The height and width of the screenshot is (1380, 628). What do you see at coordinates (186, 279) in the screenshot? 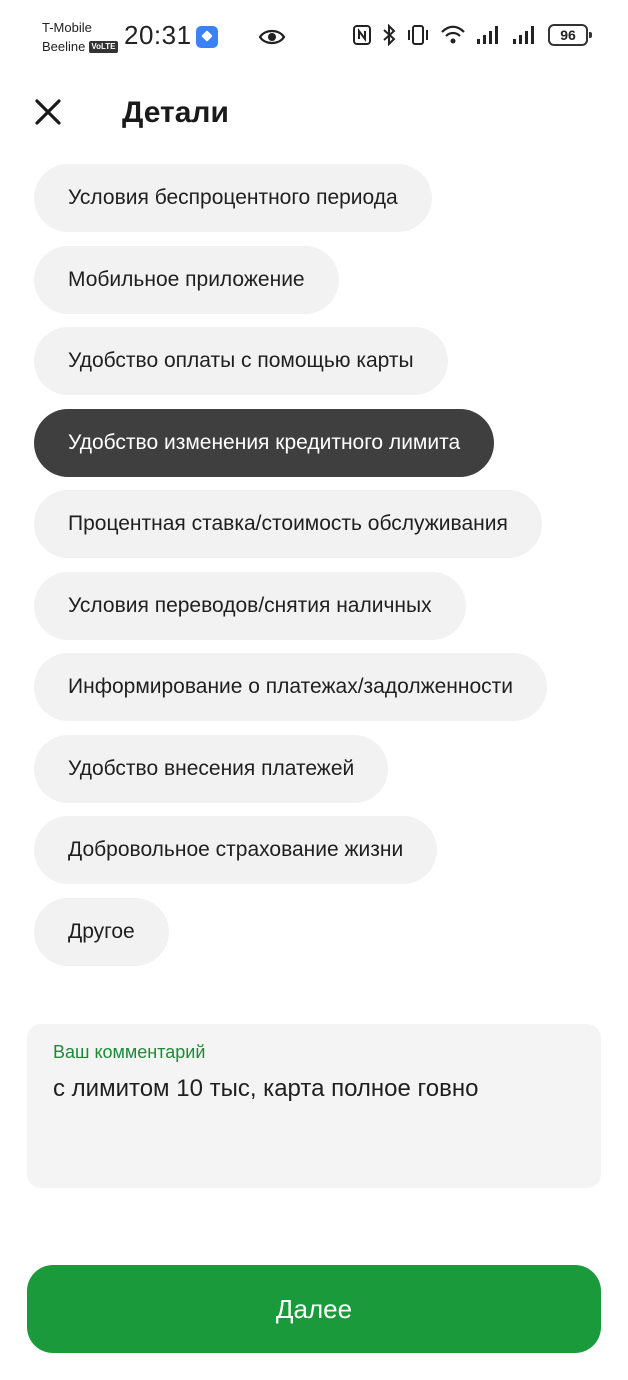
I see `chip-mobile-app: Мобильное приложение` at bounding box center [186, 279].